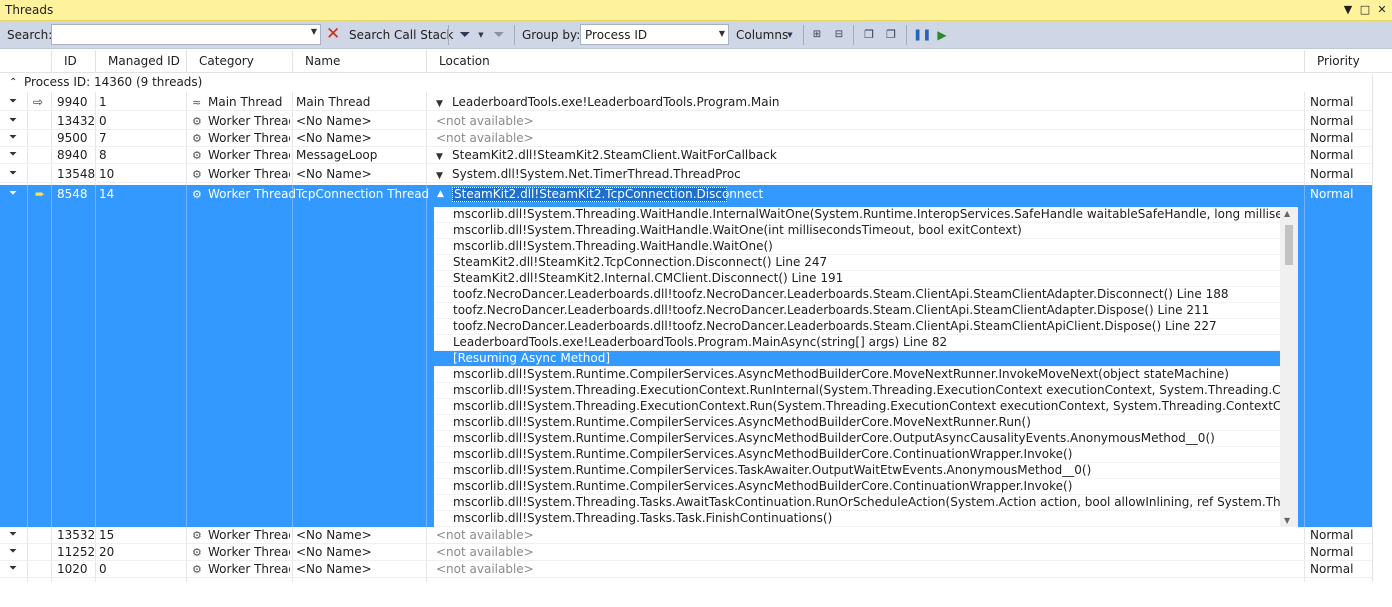 This screenshot has height=607, width=1392. Describe the element at coordinates (891, 35) in the screenshot. I see `collapse-callstacks-icon: ❐` at that location.